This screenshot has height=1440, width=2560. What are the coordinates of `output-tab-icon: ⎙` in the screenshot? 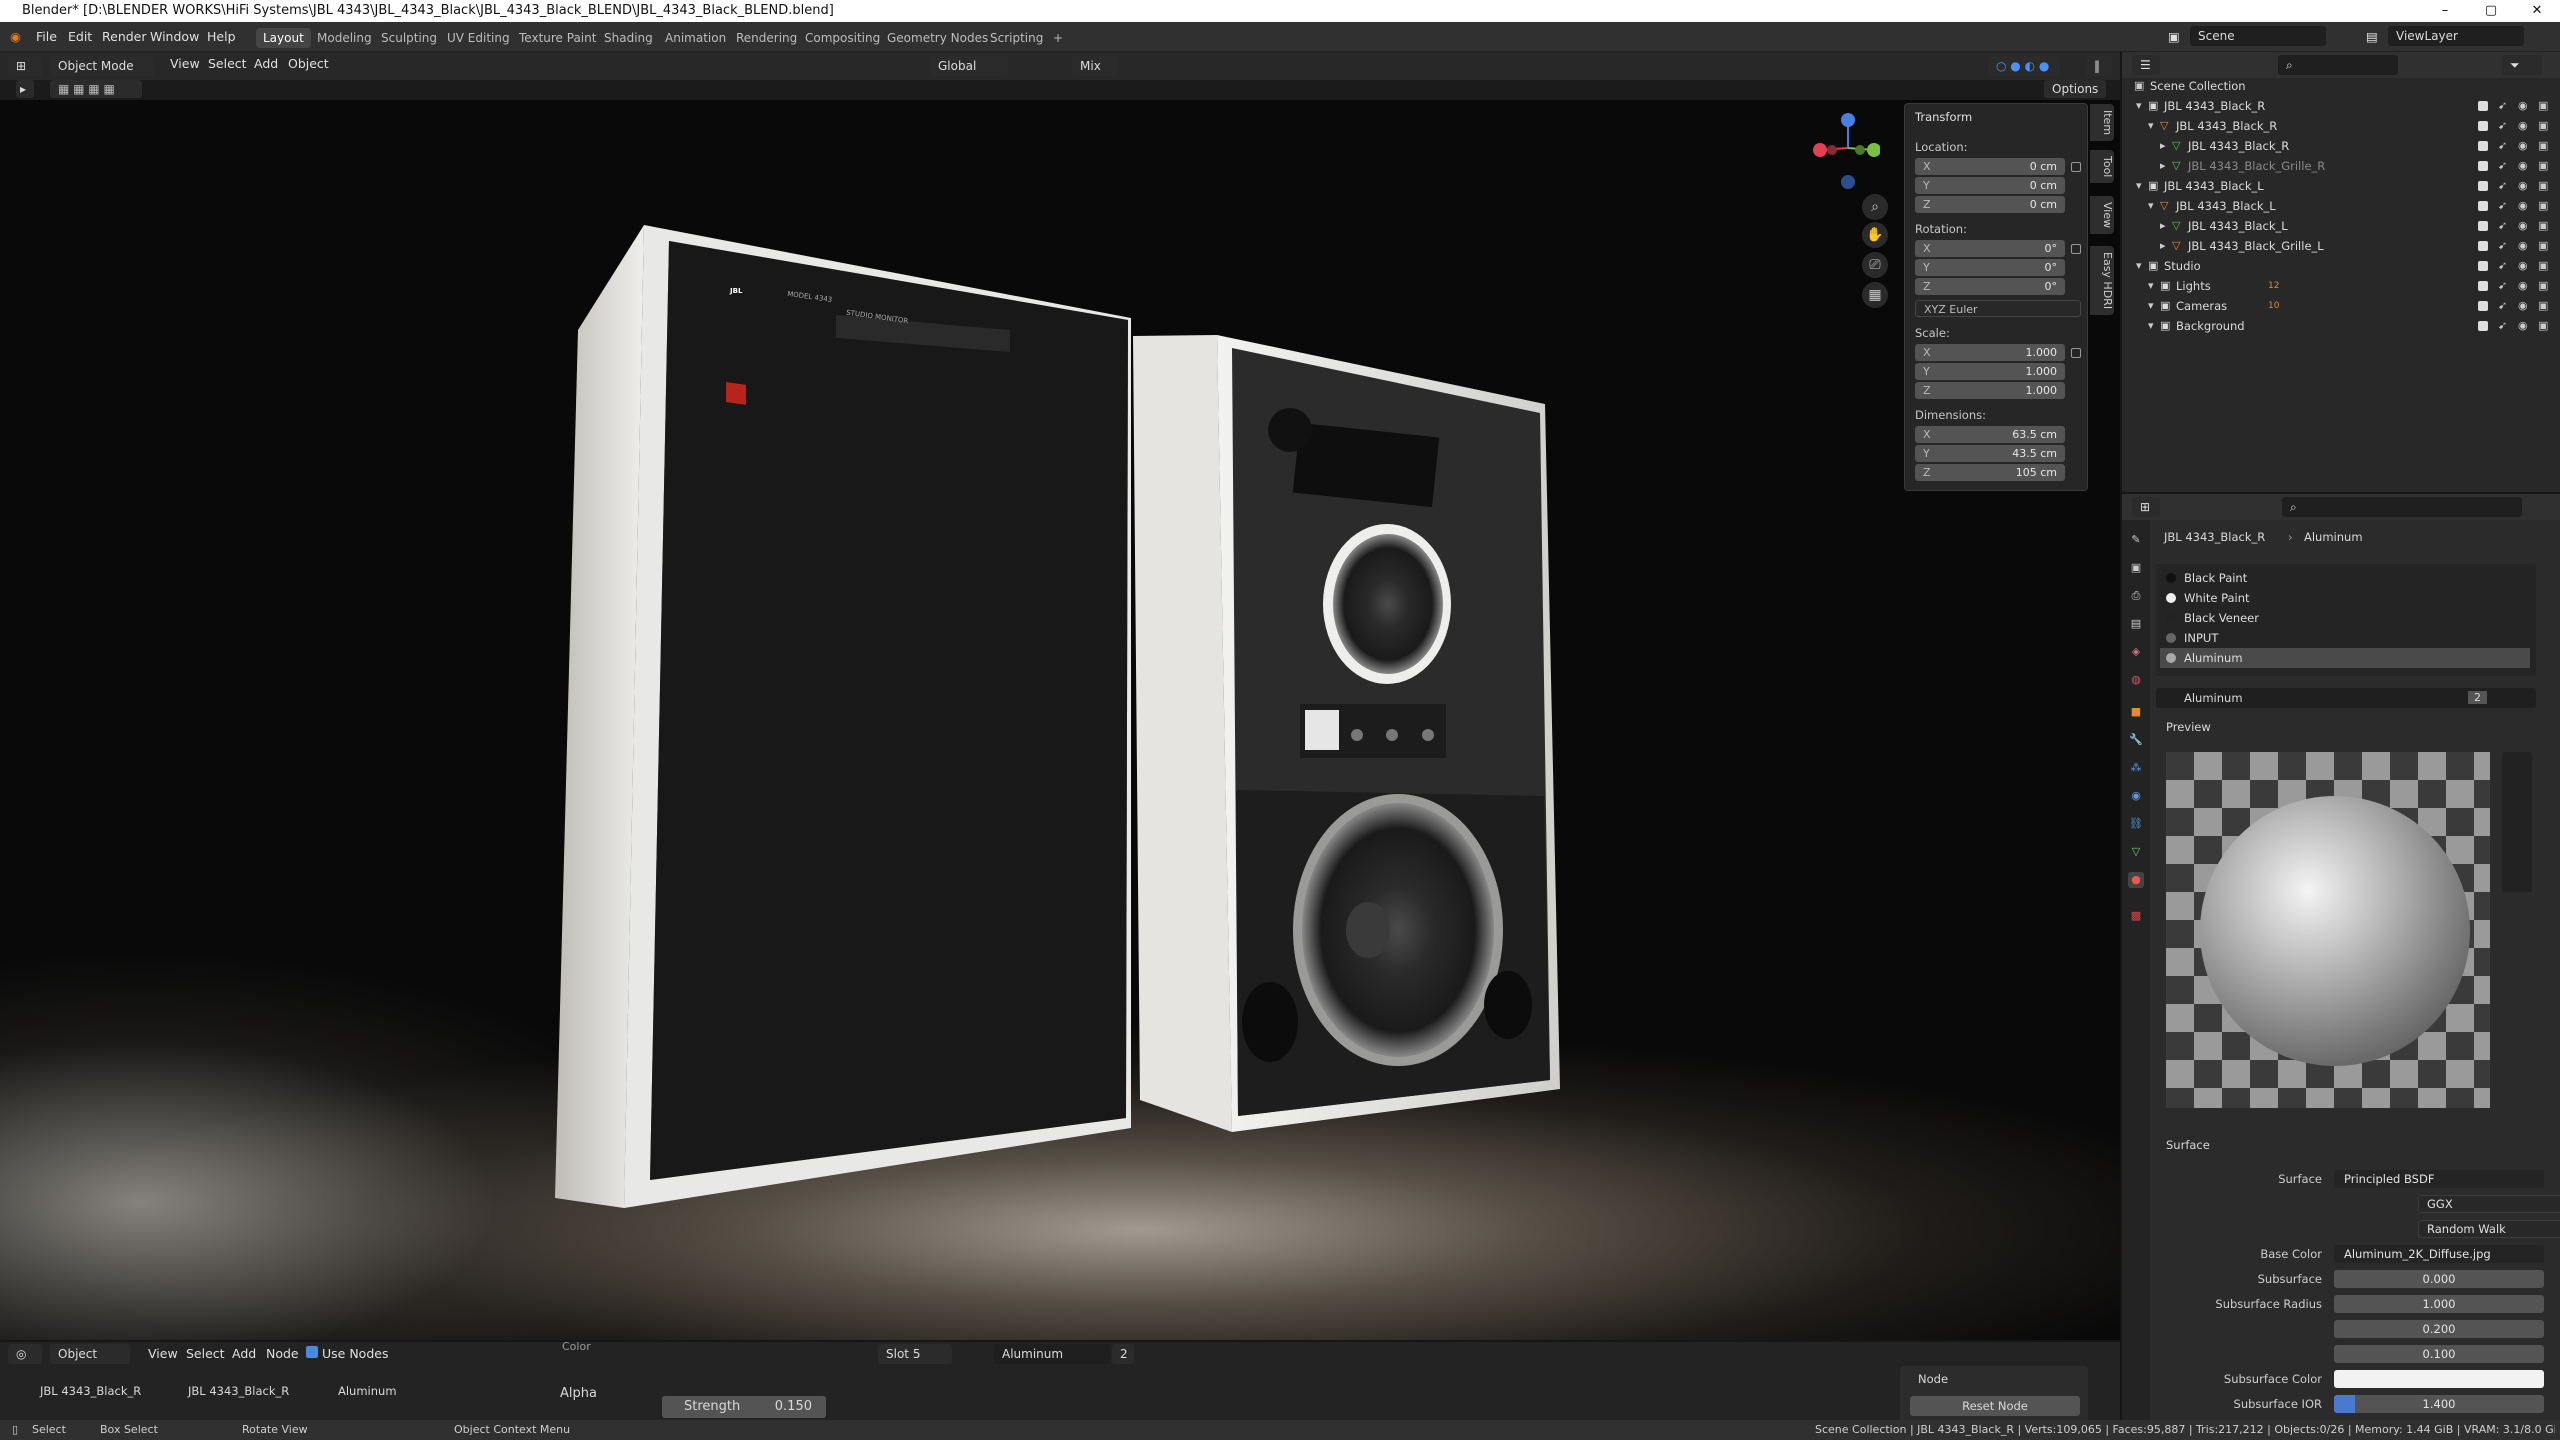 It's located at (2136, 596).